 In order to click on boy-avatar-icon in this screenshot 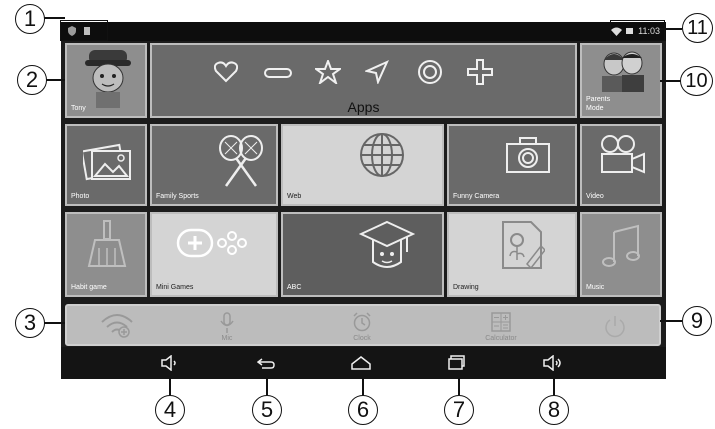, I will do `click(108, 79)`.